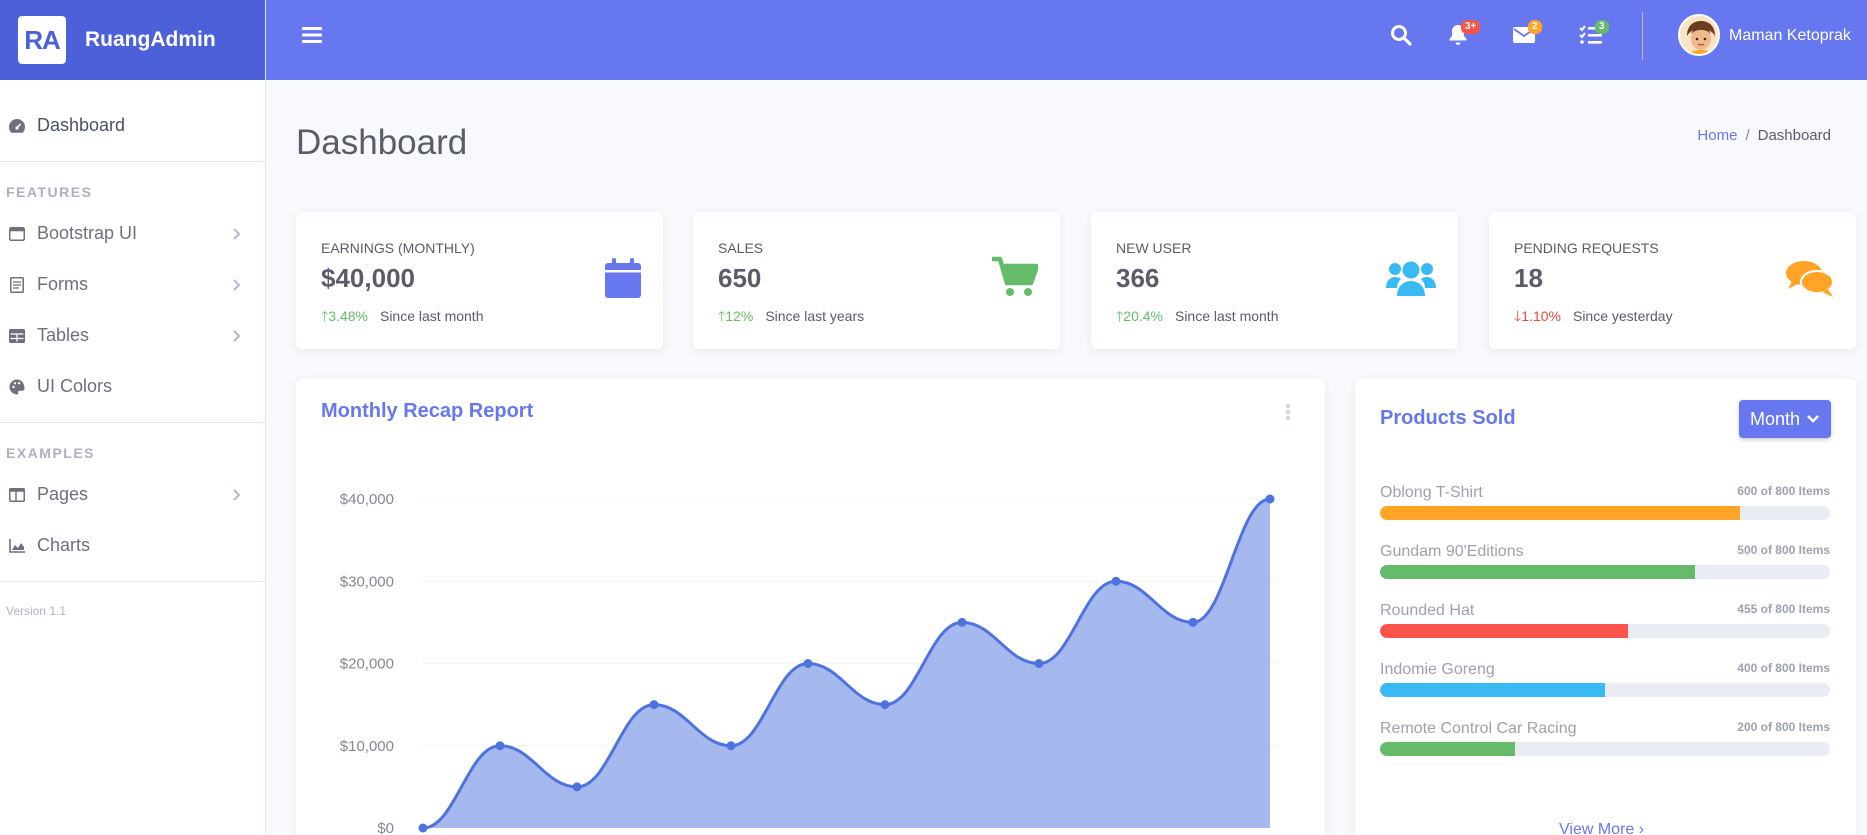  I want to click on brand-logo: RA, so click(42, 40).